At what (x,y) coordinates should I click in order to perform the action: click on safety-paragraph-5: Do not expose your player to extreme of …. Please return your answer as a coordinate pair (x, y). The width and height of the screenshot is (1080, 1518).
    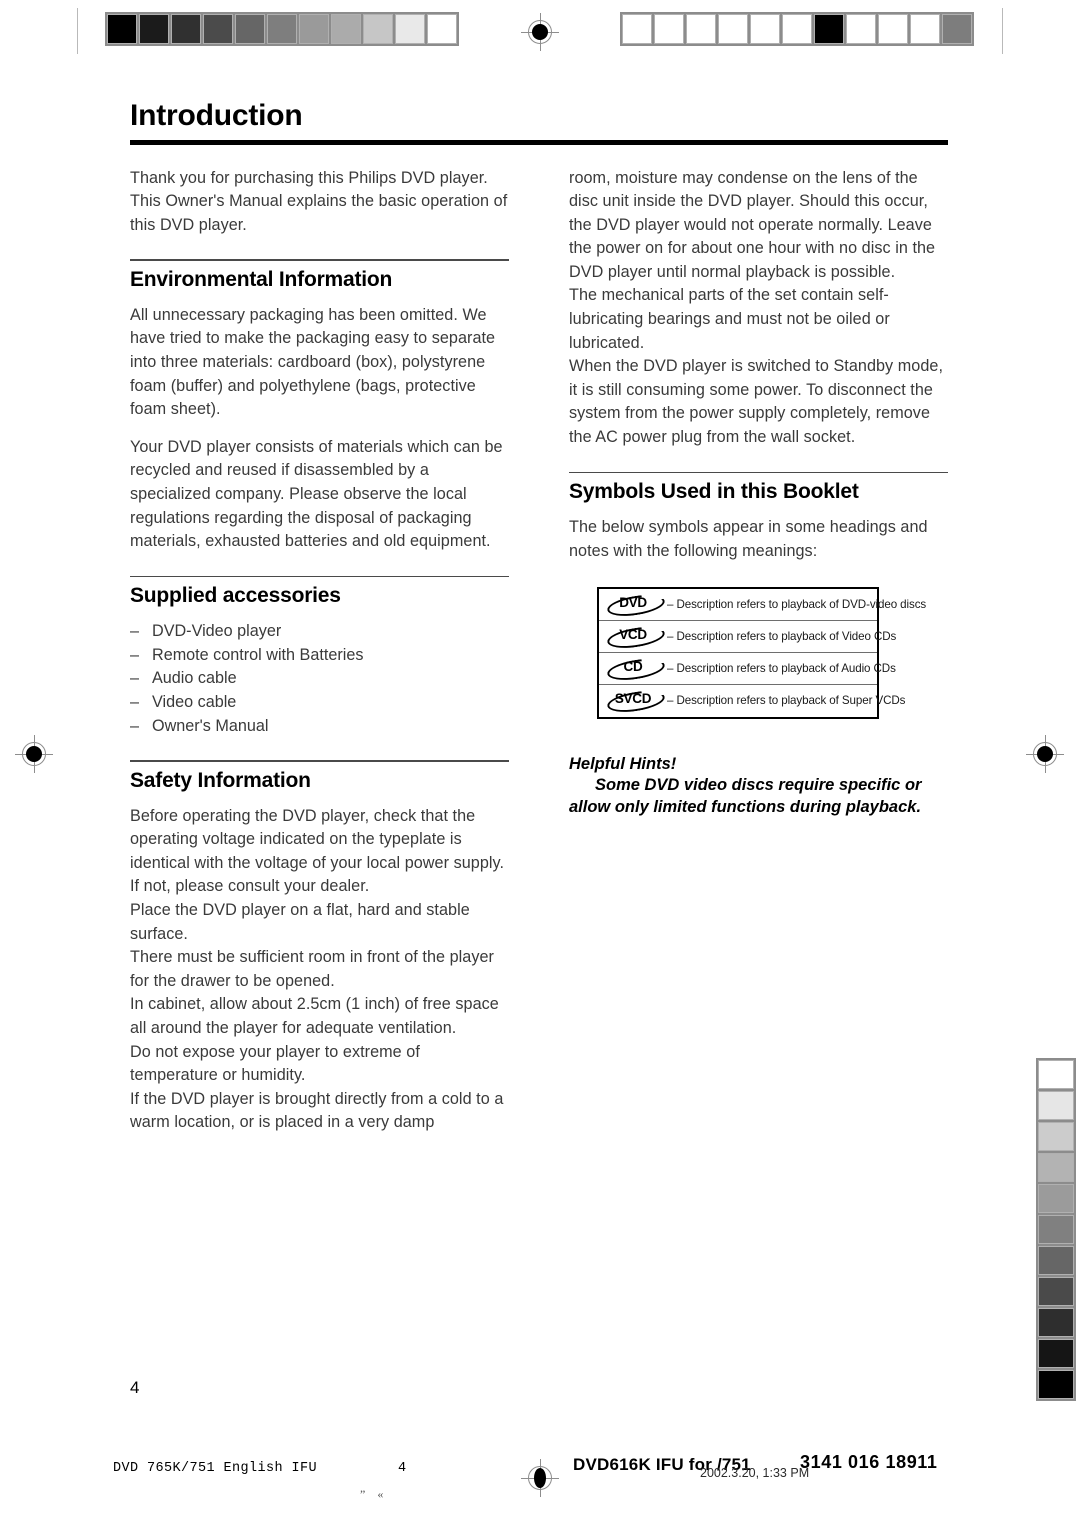
    Looking at the image, I should click on (275, 1063).